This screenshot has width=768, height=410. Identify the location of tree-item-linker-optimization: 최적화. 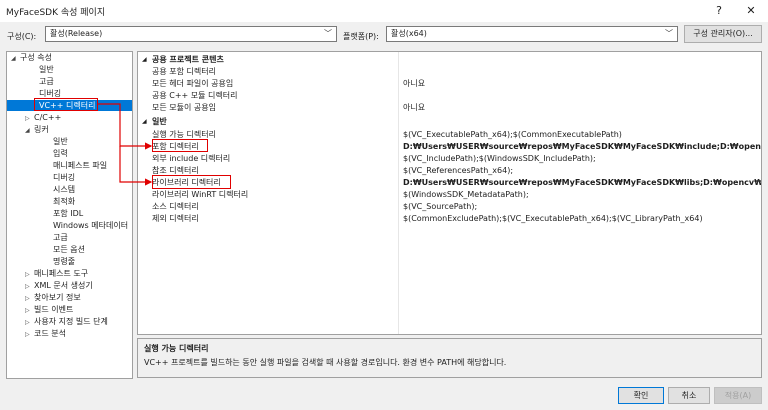
(64, 201).